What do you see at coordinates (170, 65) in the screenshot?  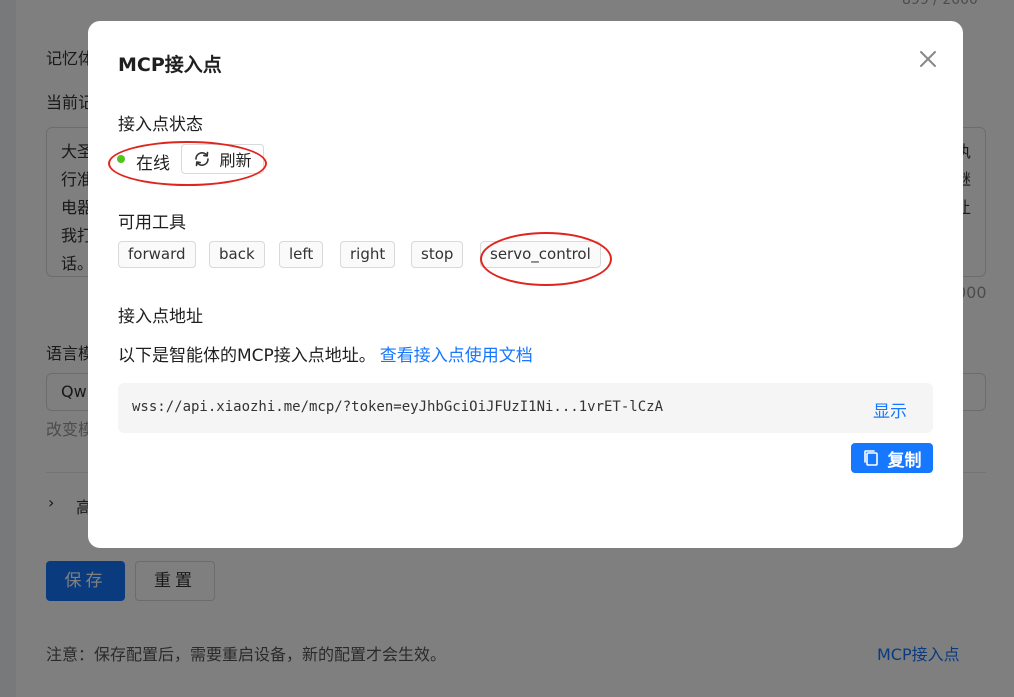 I see `modal-title: MCP接入点` at bounding box center [170, 65].